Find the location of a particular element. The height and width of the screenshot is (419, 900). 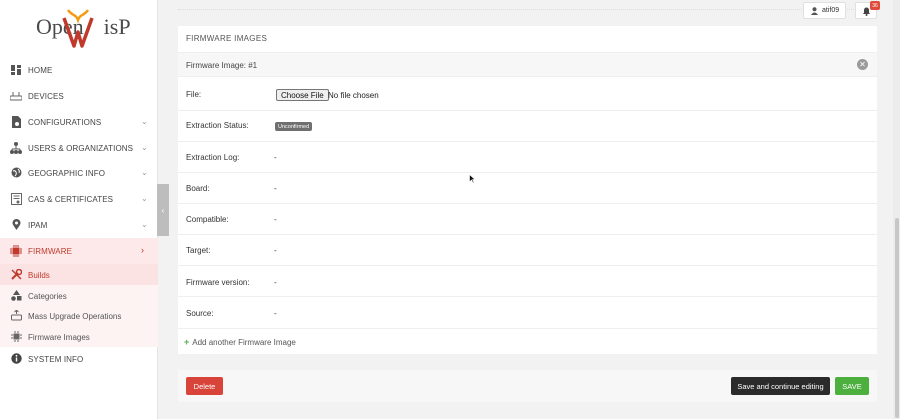

add-another-label: Add another Firmware Image is located at coordinates (244, 342).